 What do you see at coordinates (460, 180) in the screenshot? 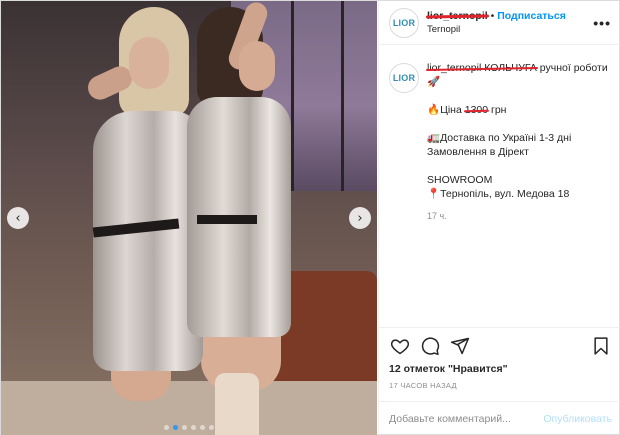
I see `caption-showroom: SHOWROOM` at bounding box center [460, 180].